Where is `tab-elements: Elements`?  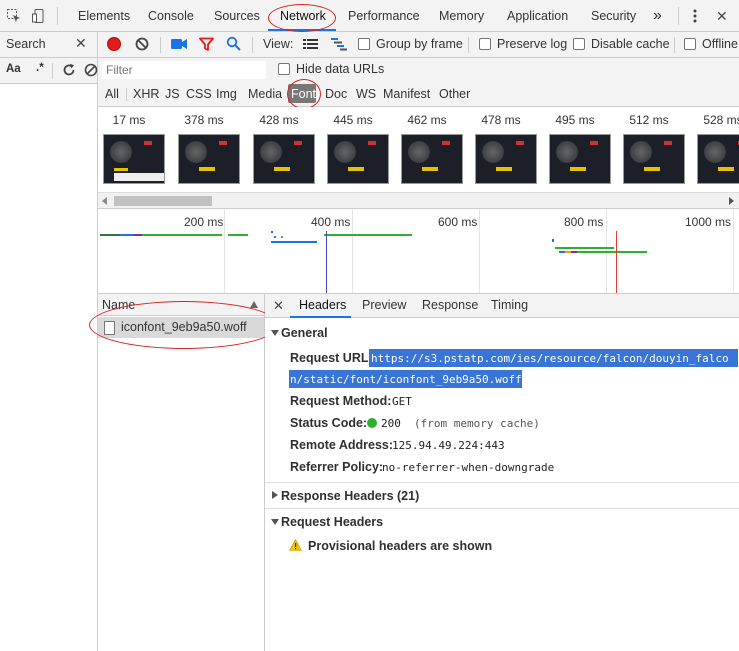 tab-elements: Elements is located at coordinates (104, 16).